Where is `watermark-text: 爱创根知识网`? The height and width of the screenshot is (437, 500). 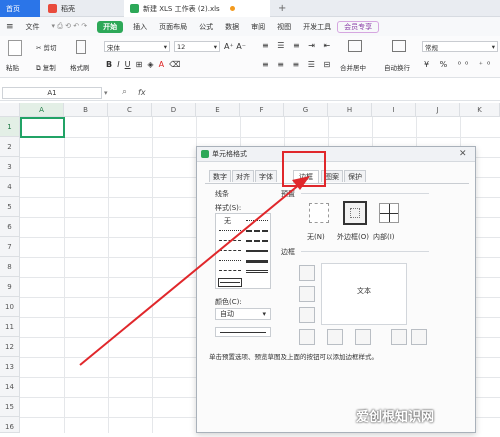 watermark-text: 爱创根知识网 is located at coordinates (395, 417).